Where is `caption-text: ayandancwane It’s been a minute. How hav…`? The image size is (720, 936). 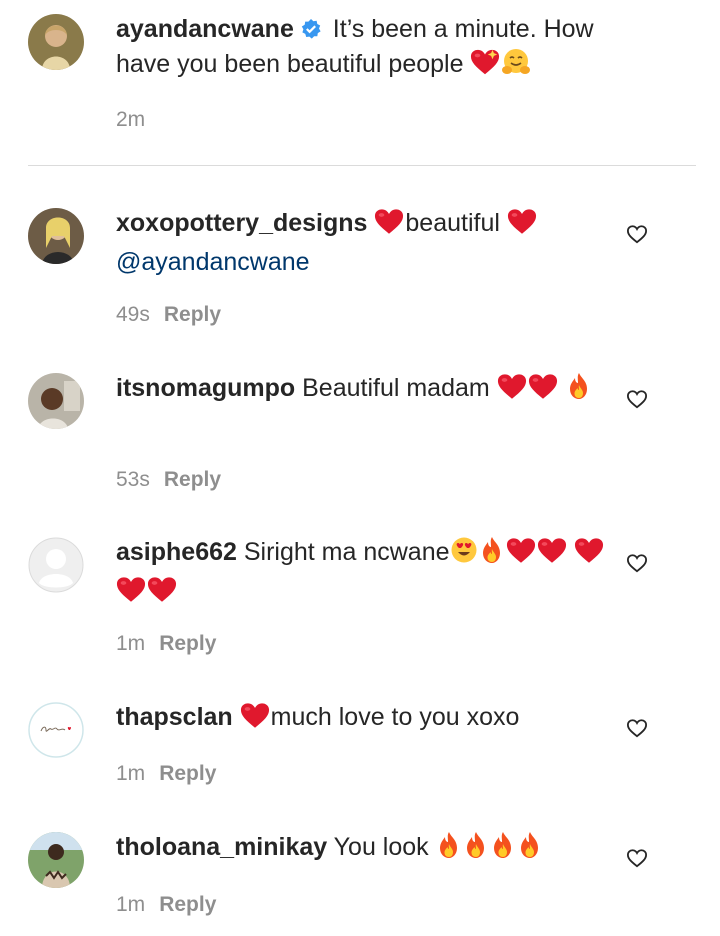 caption-text: ayandancwane It’s been a minute. How hav… is located at coordinates (361, 49).